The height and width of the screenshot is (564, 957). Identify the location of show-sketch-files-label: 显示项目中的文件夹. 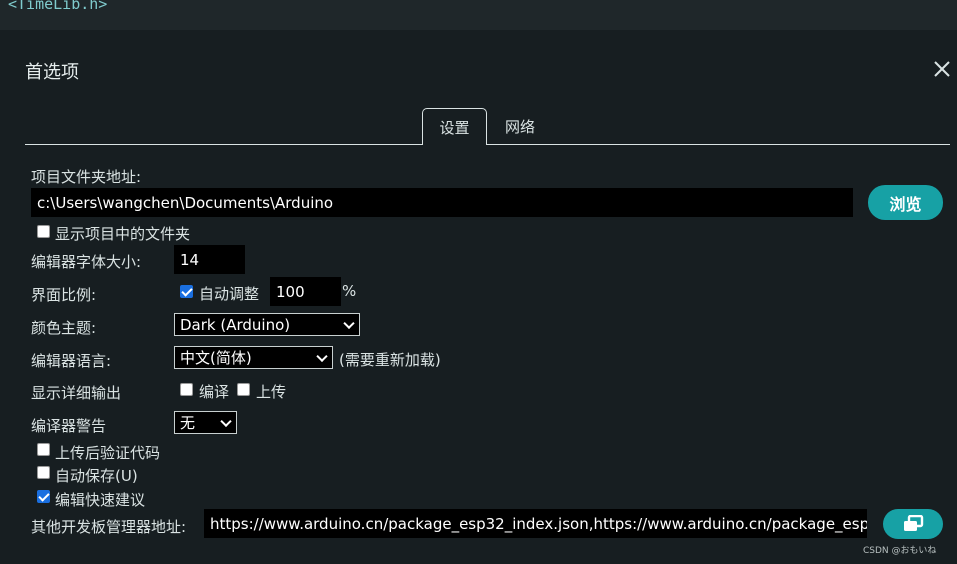
(123, 234).